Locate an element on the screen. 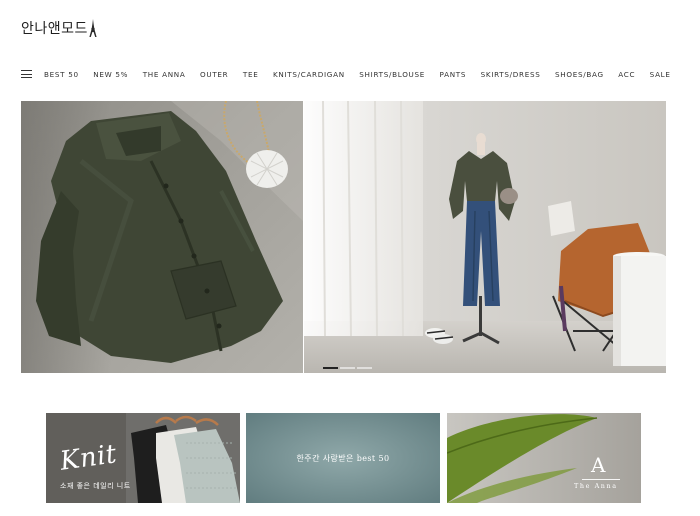 Image resolution: width=700 pixels, height=516 pixels. banner-the-anna-rule is located at coordinates (601, 479).